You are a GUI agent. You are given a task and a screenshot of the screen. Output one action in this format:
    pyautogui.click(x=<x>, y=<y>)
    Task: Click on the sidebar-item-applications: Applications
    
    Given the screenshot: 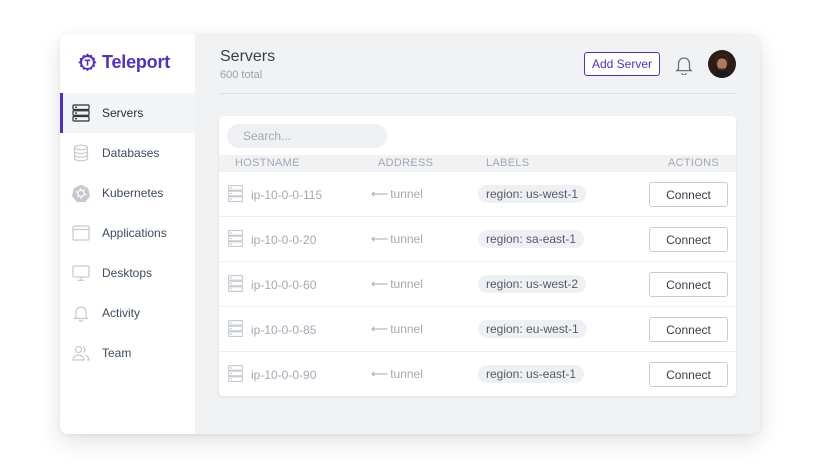 What is the action you would take?
    pyautogui.click(x=127, y=233)
    